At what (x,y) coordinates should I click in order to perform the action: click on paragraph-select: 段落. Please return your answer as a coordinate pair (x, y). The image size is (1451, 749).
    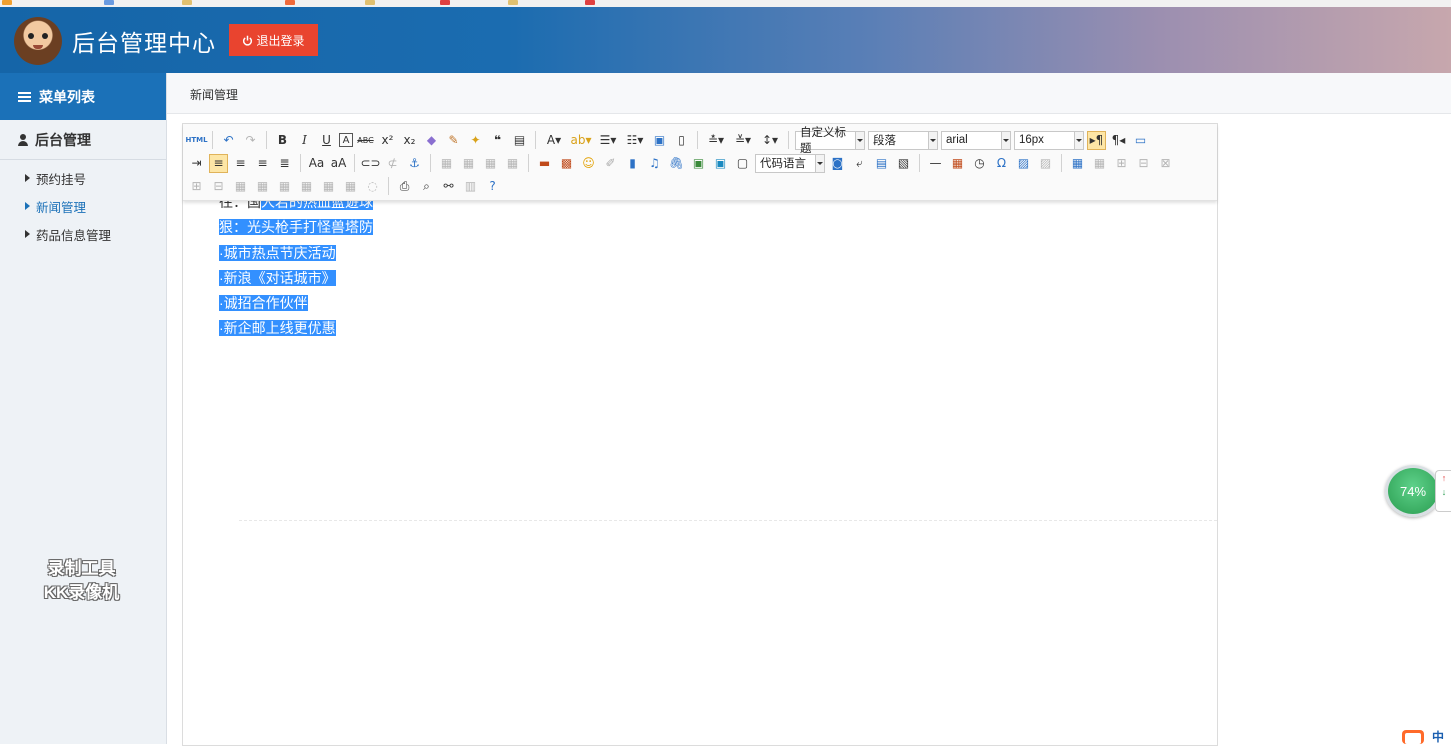
    Looking at the image, I should click on (903, 140).